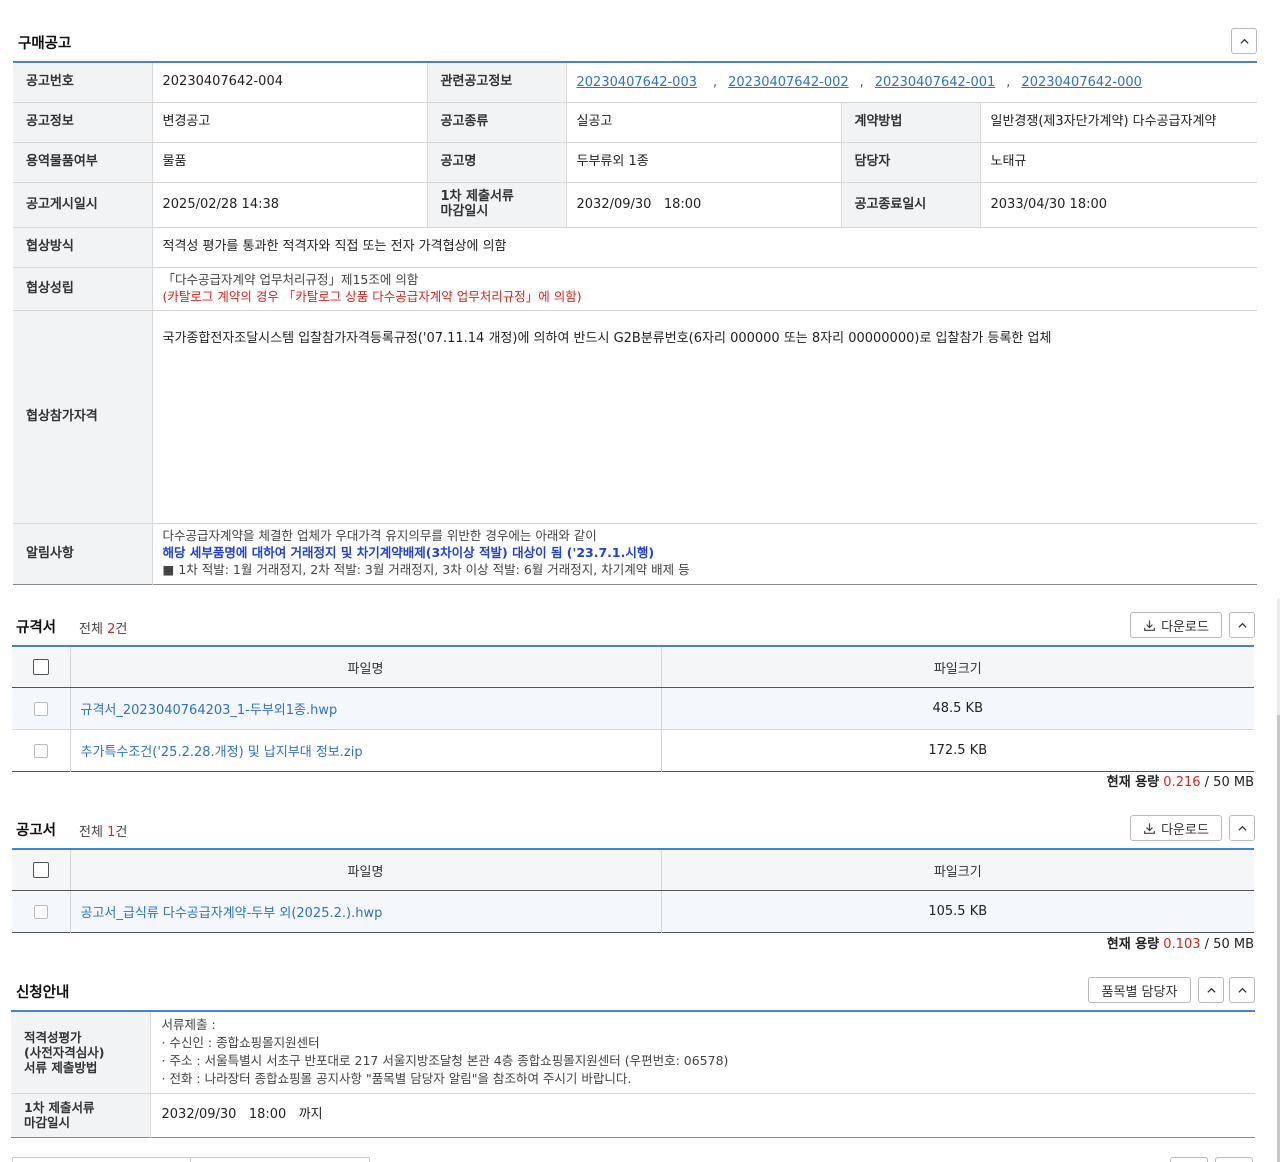 The width and height of the screenshot is (1280, 1162). Describe the element at coordinates (1180, 780) in the screenshot. I see `spec-usage: 현재 용량 0.216 / 50 MB` at that location.